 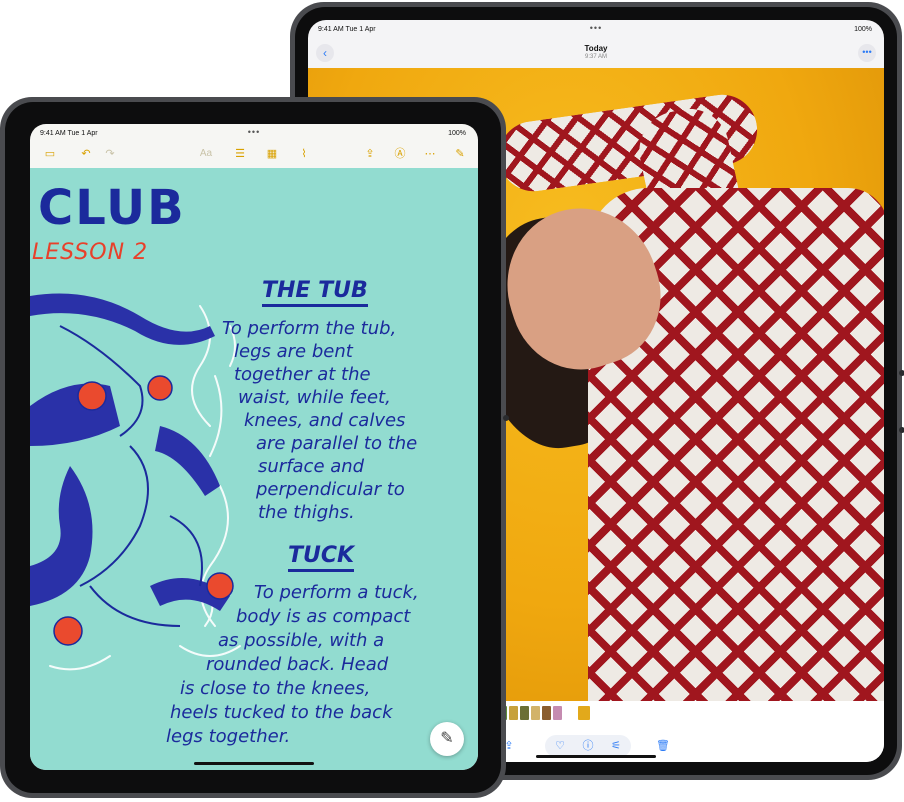 I want to click on note-line: together at the, so click(x=302, y=374).